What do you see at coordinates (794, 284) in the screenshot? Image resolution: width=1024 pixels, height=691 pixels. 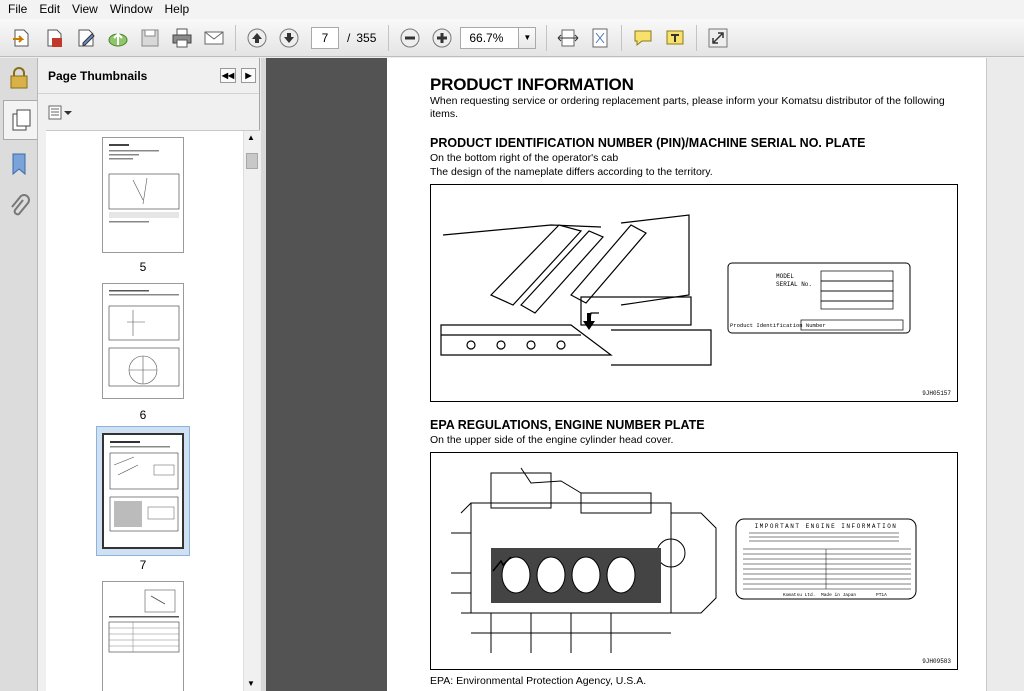 I see `plate-serial-label: SERIAL No.` at bounding box center [794, 284].